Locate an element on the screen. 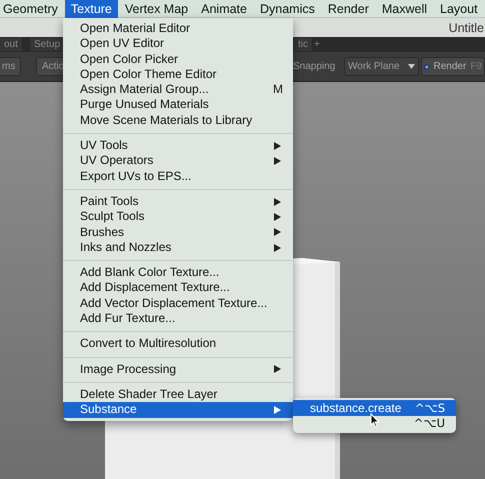 This screenshot has width=485, height=479. menu-bar-item: Vertex Map is located at coordinates (156, 9).